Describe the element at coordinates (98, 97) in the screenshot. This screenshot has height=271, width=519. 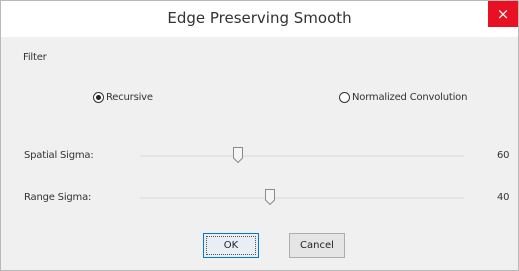
I see `radio-recursive-button` at that location.